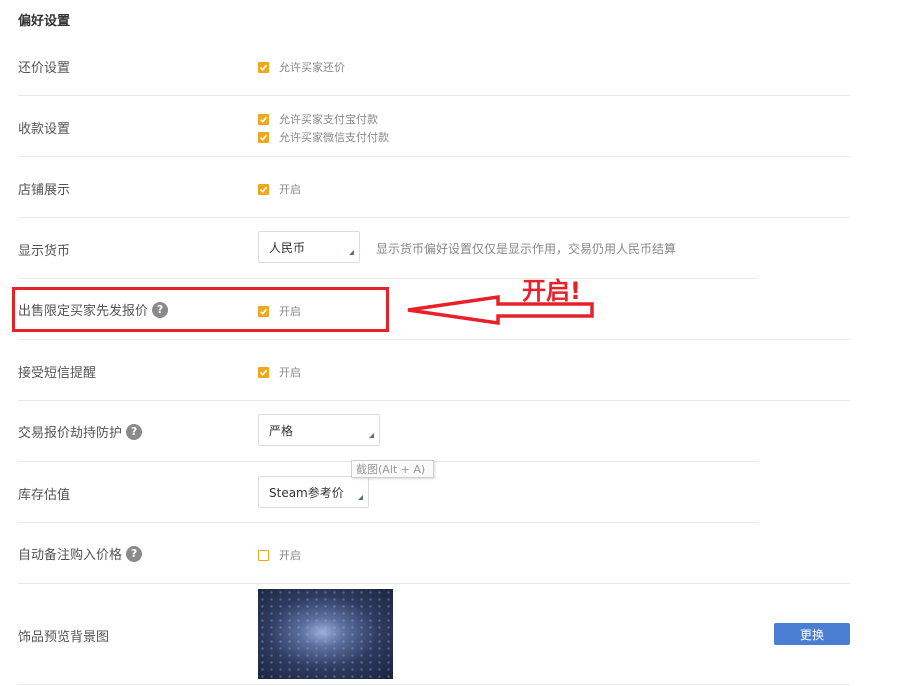  Describe the element at coordinates (319, 430) in the screenshot. I see `hijack-protection-select: 严格` at that location.